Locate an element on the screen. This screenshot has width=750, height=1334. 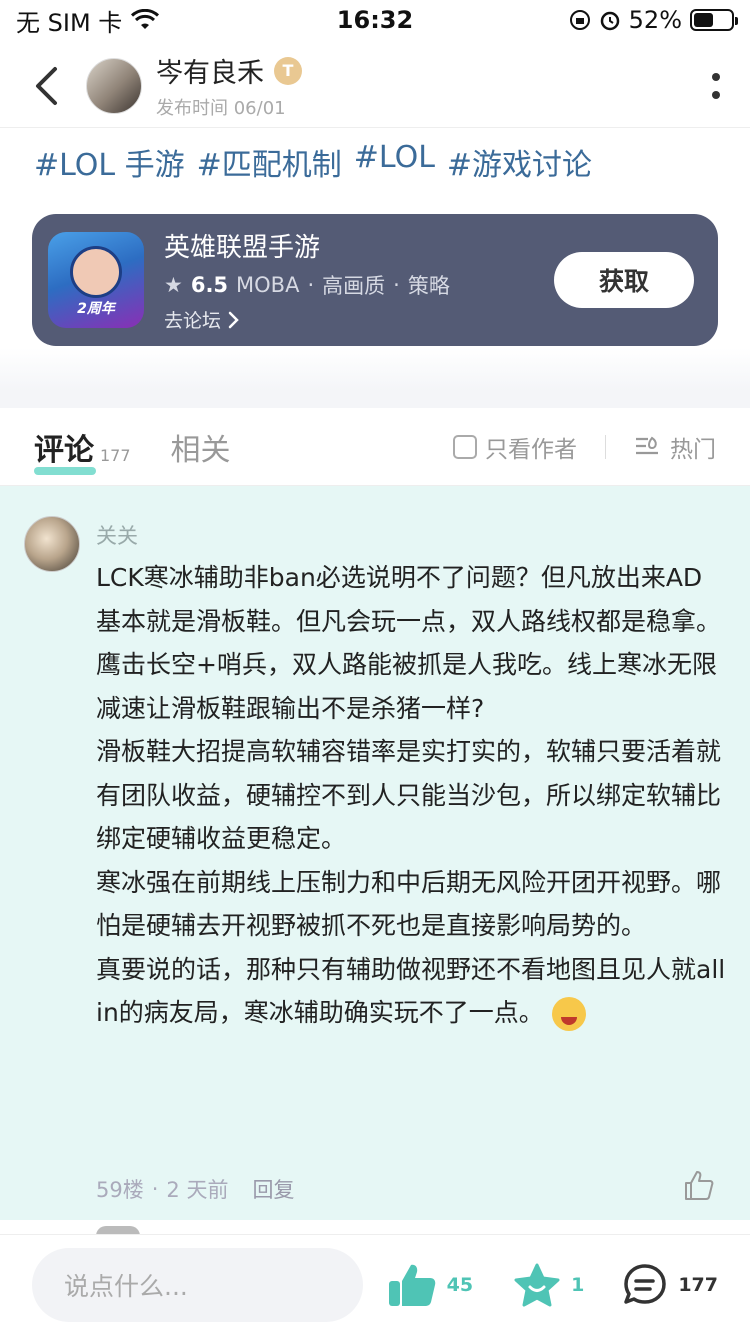
star-icon is located at coordinates (537, 1284).